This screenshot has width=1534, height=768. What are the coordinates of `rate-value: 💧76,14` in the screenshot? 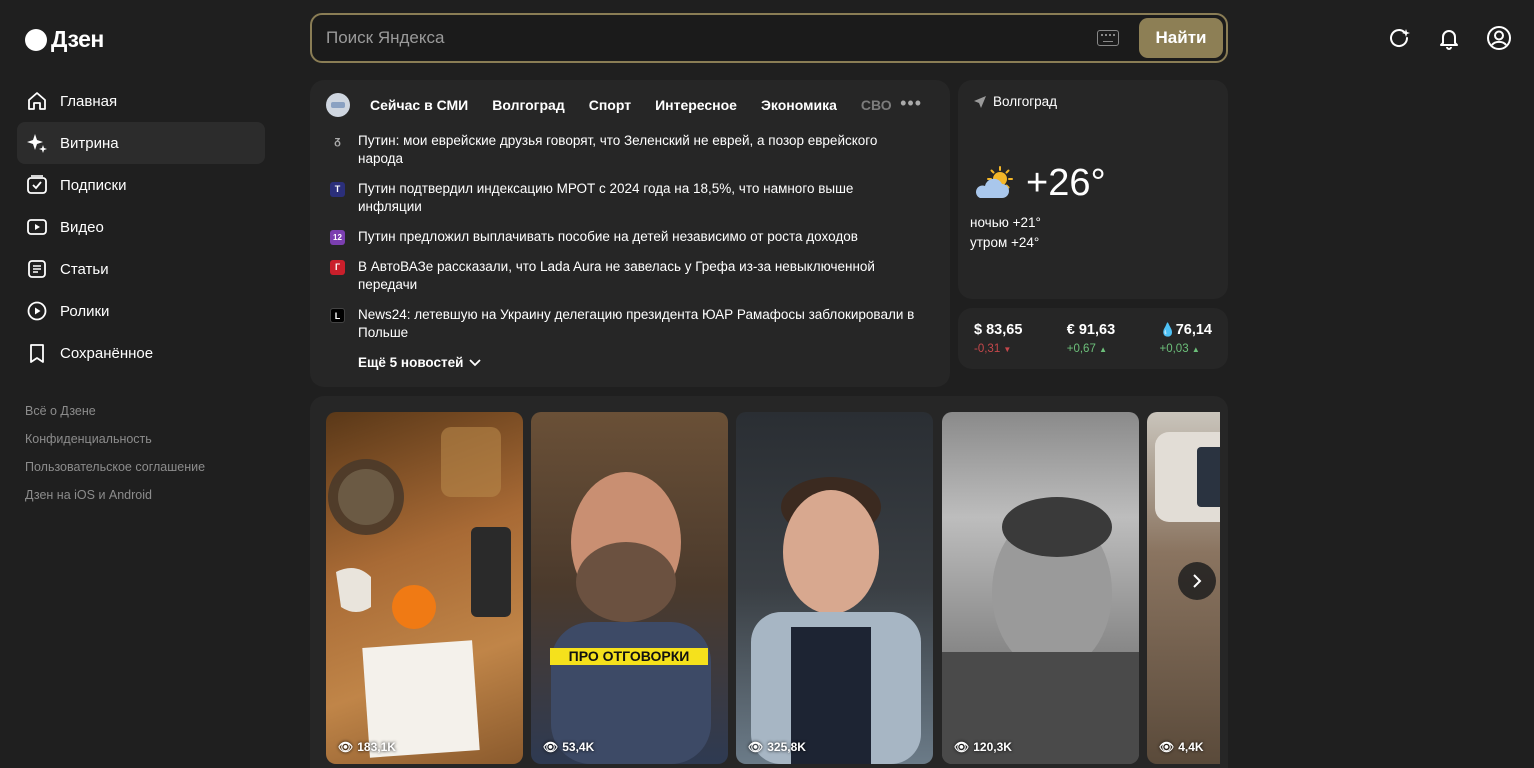 It's located at (1185, 330).